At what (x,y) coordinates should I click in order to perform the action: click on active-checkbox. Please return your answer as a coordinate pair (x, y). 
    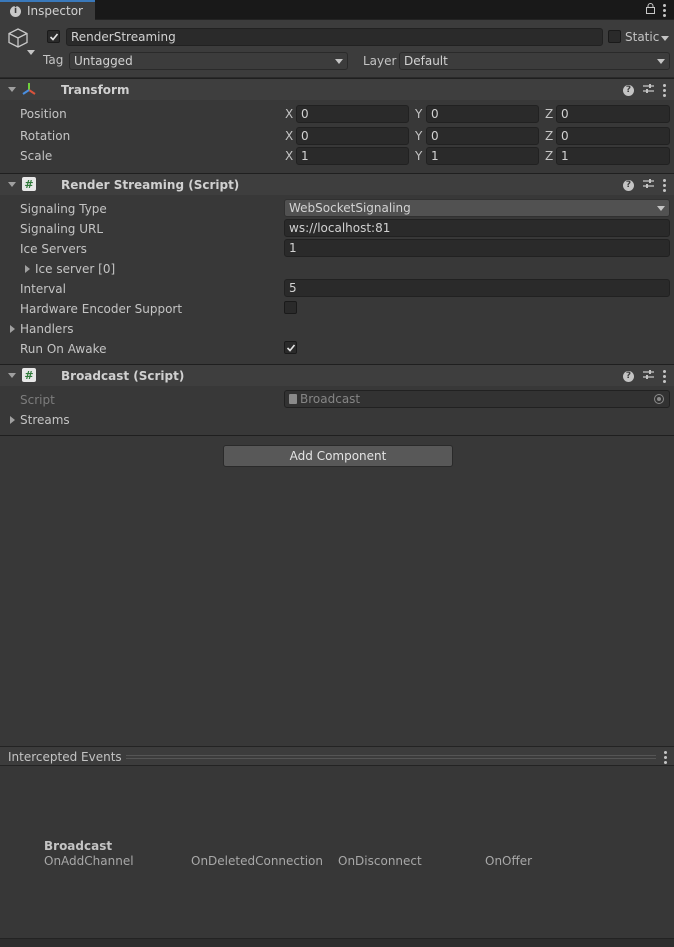
    Looking at the image, I should click on (53, 36).